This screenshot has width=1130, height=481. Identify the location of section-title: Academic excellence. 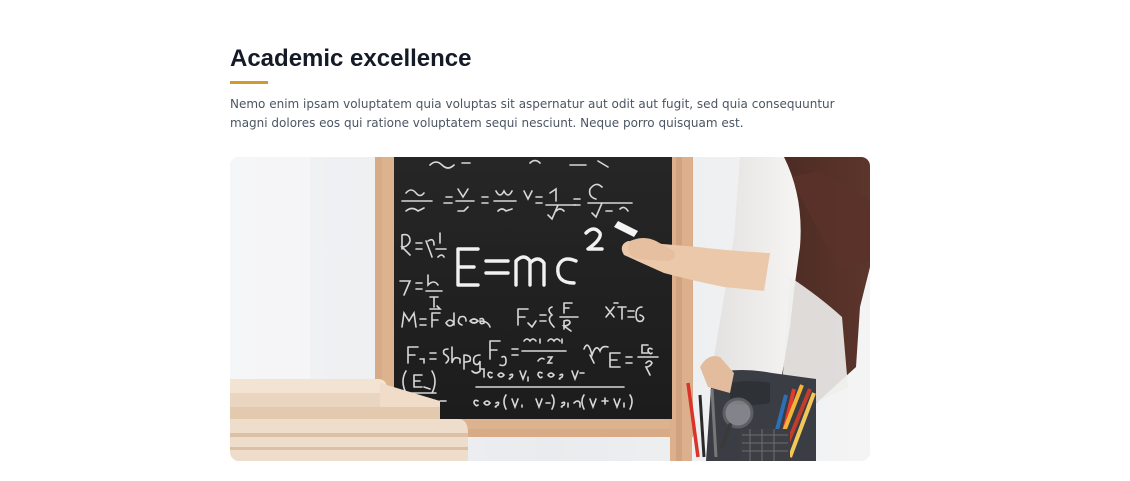
(351, 58).